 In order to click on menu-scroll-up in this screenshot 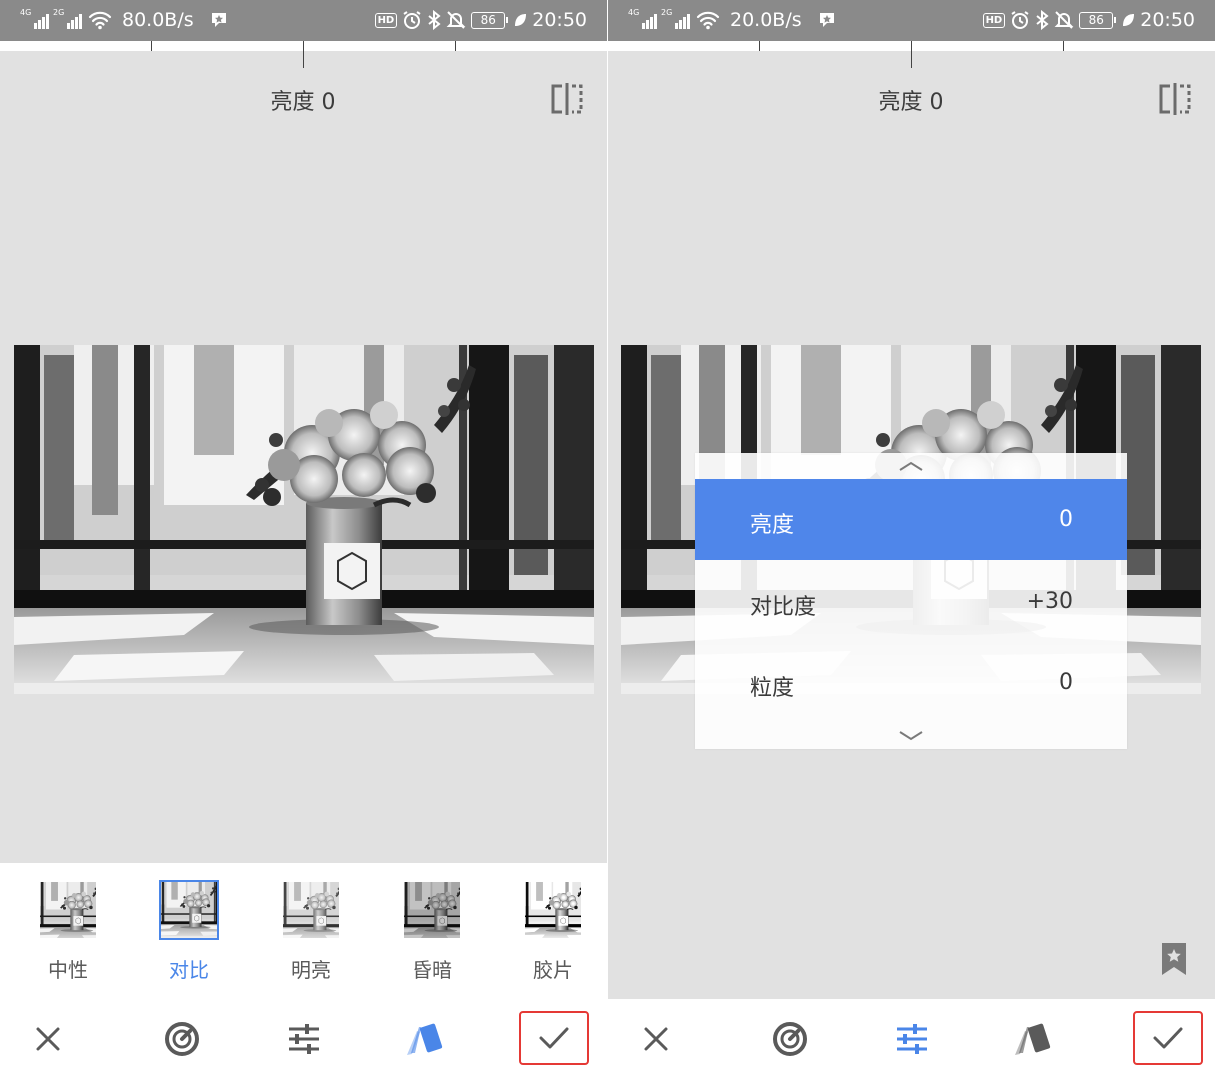, I will do `click(911, 466)`.